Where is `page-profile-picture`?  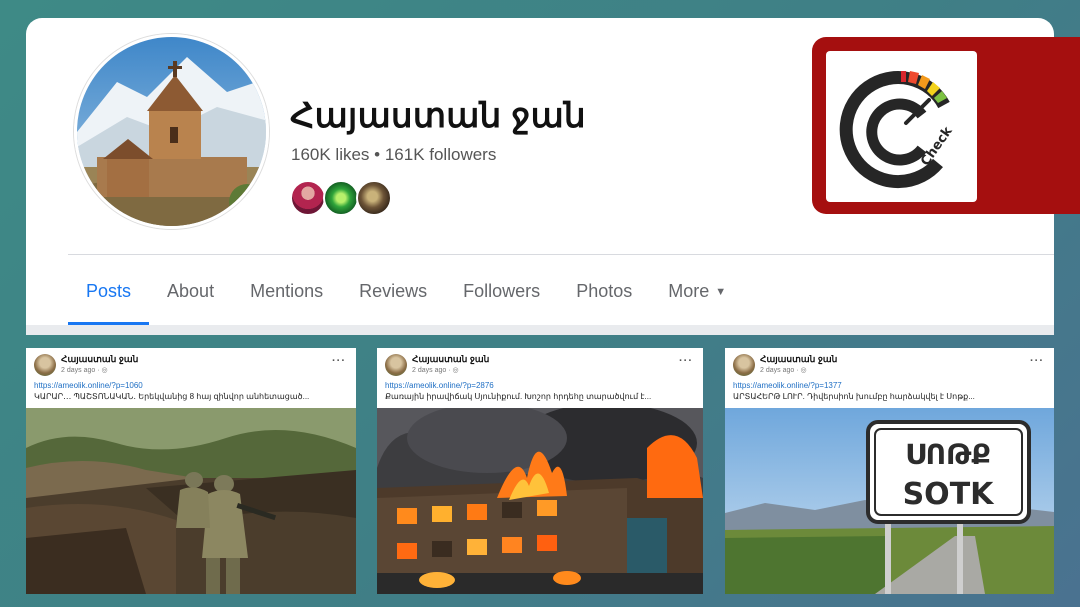
page-profile-picture is located at coordinates (171, 131).